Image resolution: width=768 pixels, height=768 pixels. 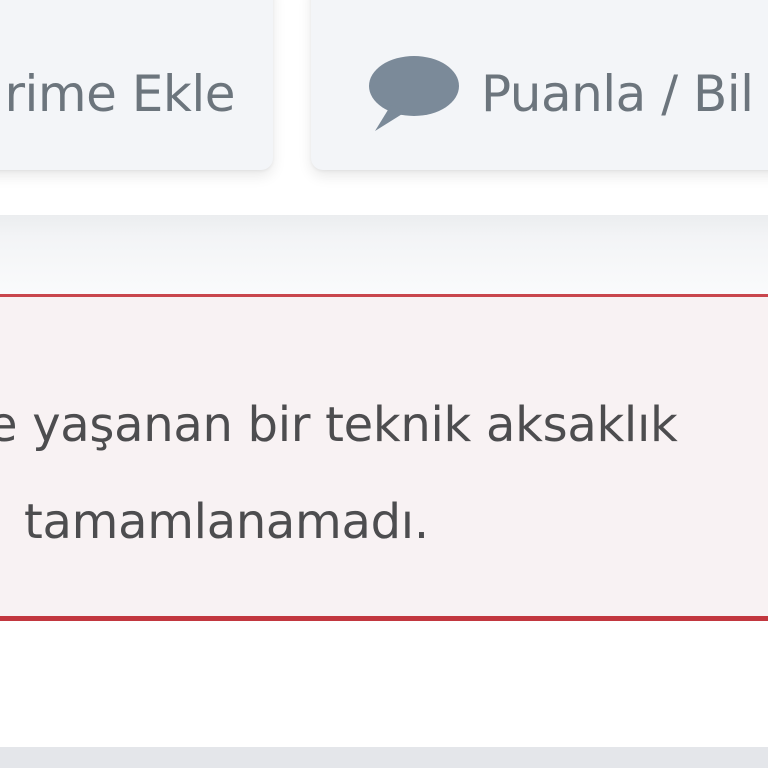 I want to click on bottom-bar, so click(x=384, y=757).